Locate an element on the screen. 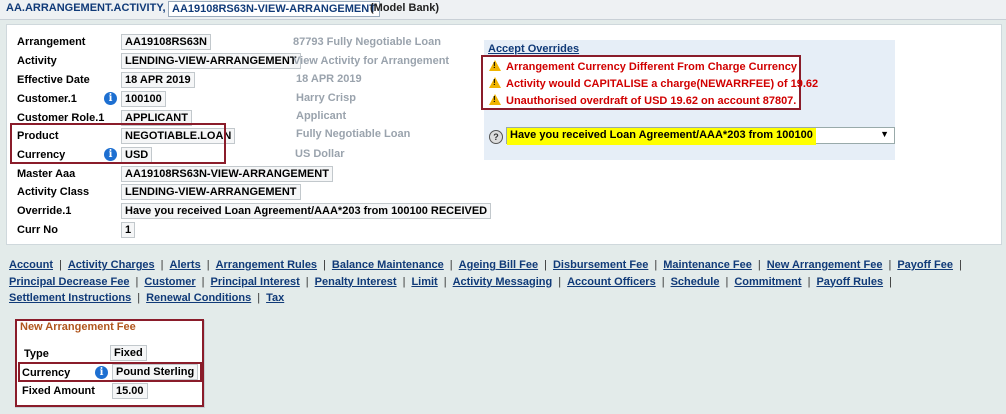 The height and width of the screenshot is (414, 1006). tab-commitment: Commitment is located at coordinates (767, 282).